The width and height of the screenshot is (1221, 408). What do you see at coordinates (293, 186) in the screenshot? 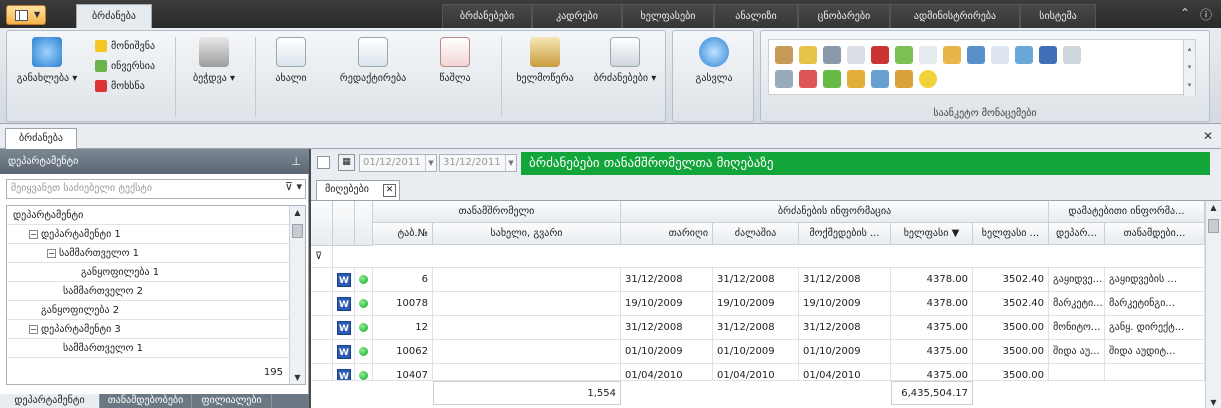
I see `filter-icon: ⊽ ▾` at bounding box center [293, 186].